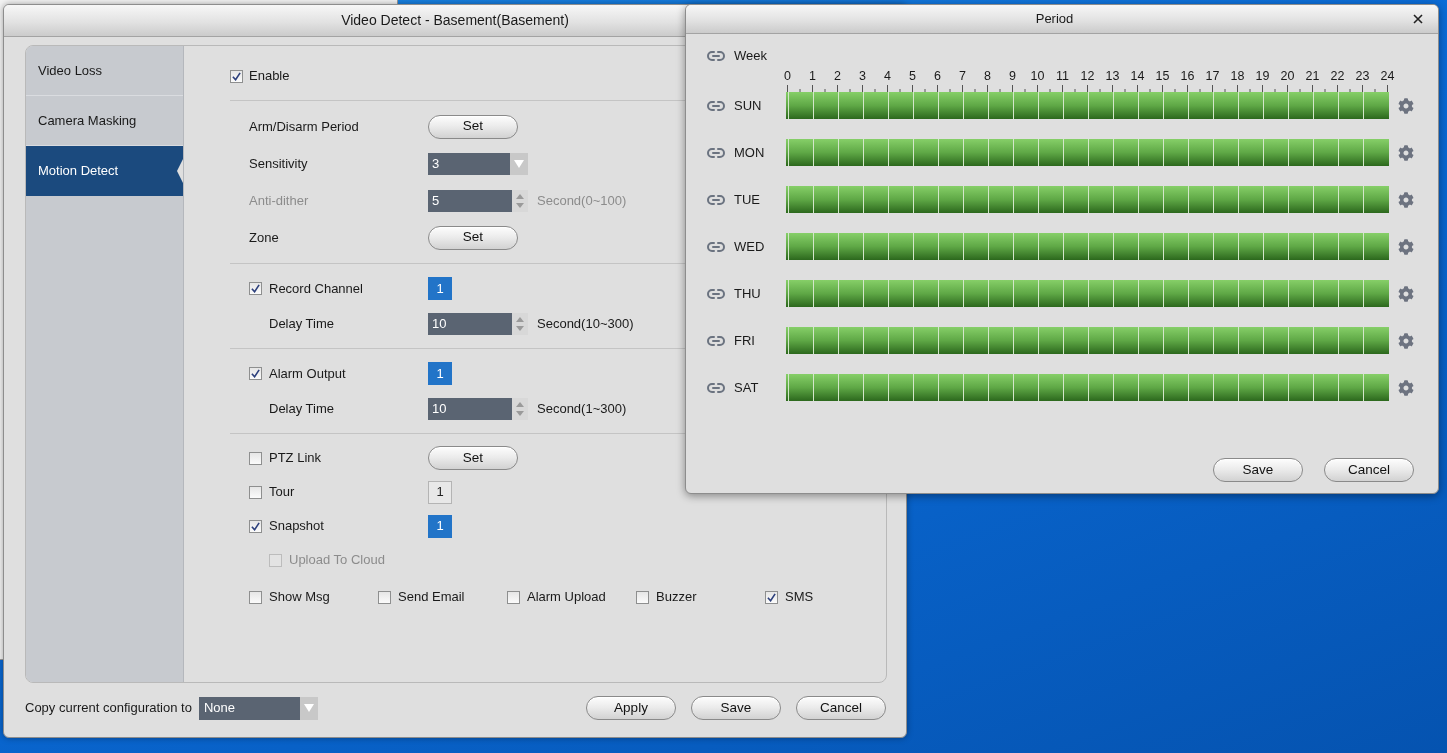 This screenshot has width=1447, height=753. What do you see at coordinates (104, 171) in the screenshot?
I see `sidebar-item: Motion Detect` at bounding box center [104, 171].